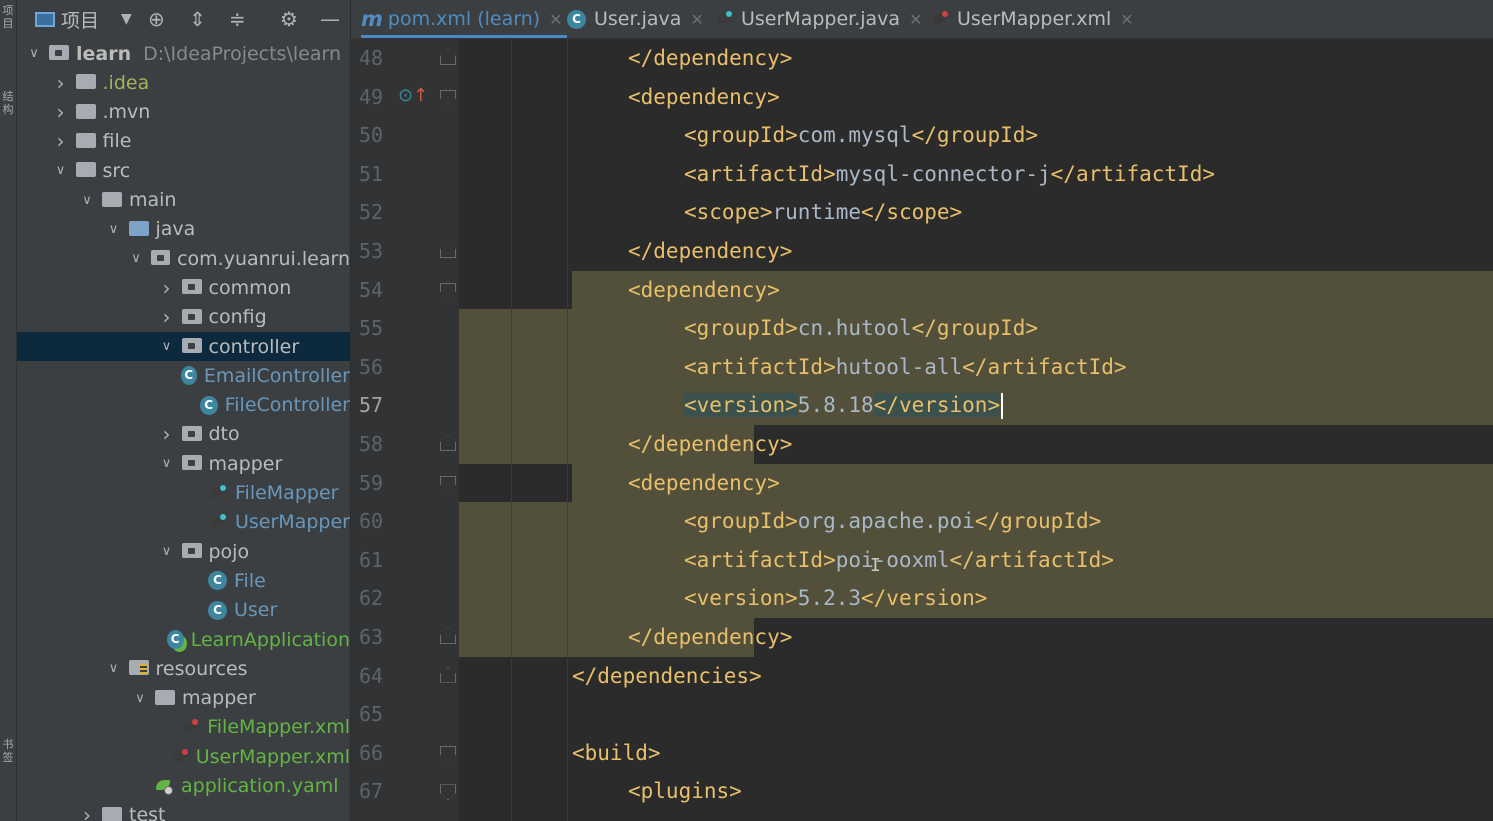 This screenshot has width=1493, height=821. Describe the element at coordinates (464, 19) in the screenshot. I see `tab-pom-xml: m pom.xml (learn) ✕` at that location.